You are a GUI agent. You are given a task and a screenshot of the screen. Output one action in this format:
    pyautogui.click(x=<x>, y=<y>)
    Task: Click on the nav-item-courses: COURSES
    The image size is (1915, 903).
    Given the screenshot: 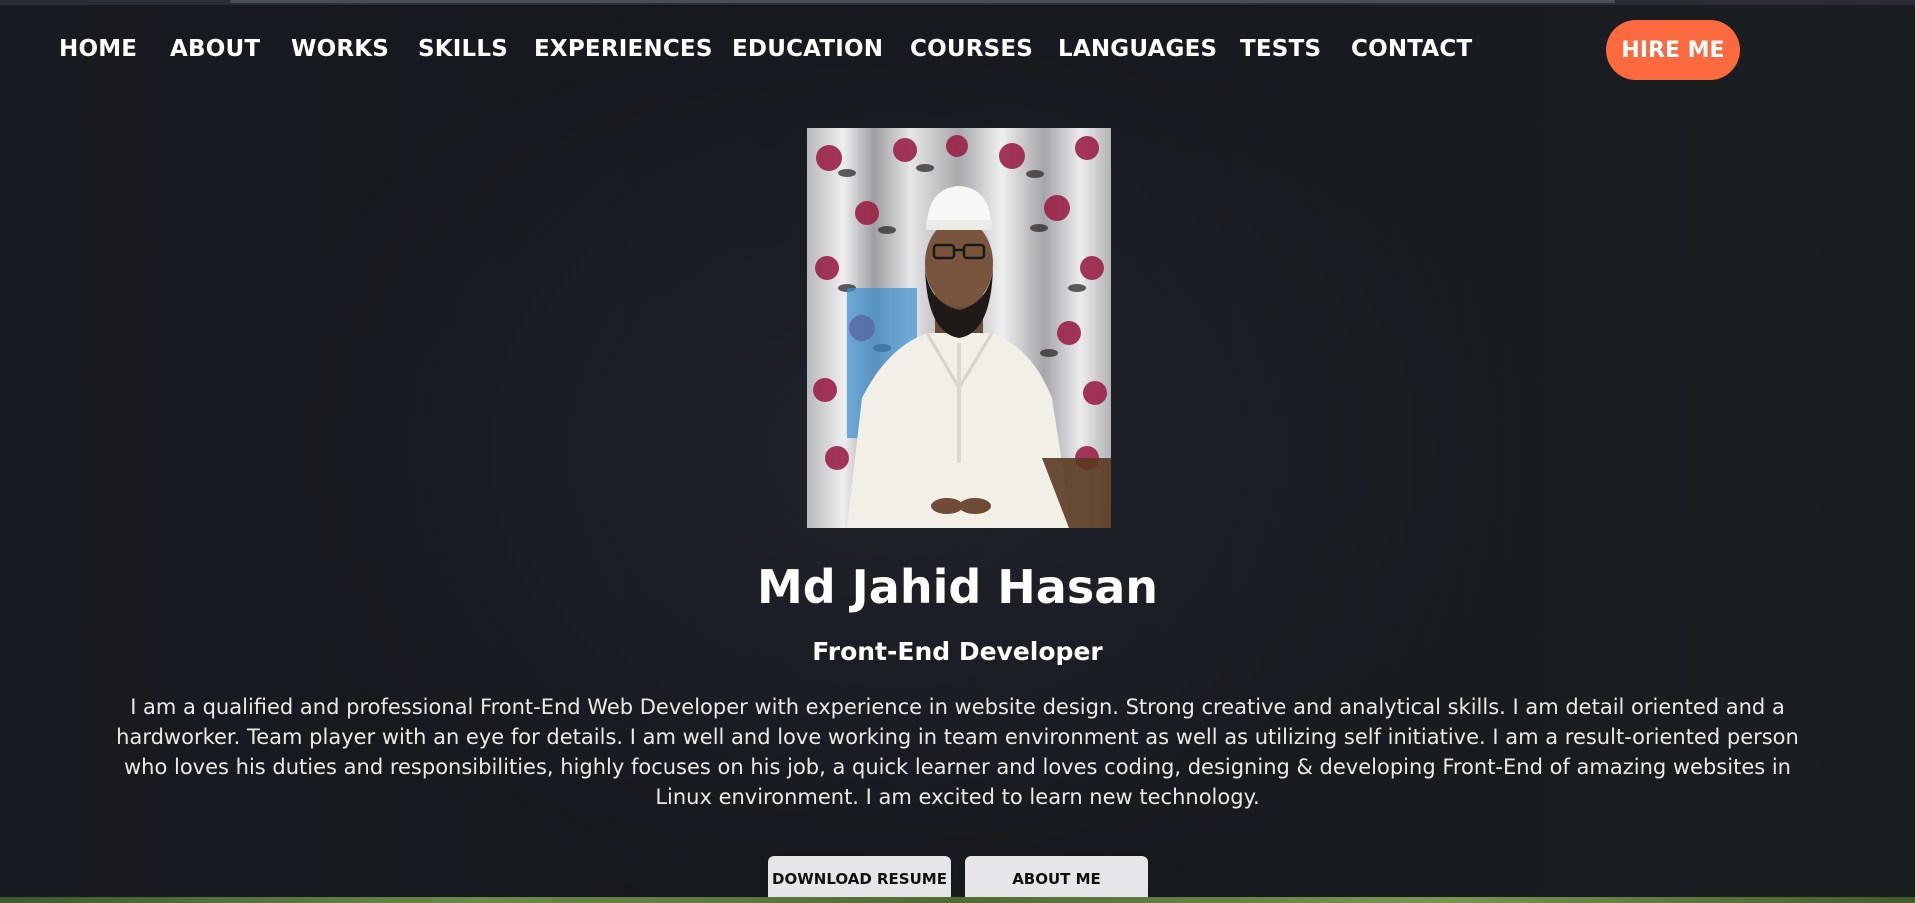 What is the action you would take?
    pyautogui.click(x=971, y=49)
    